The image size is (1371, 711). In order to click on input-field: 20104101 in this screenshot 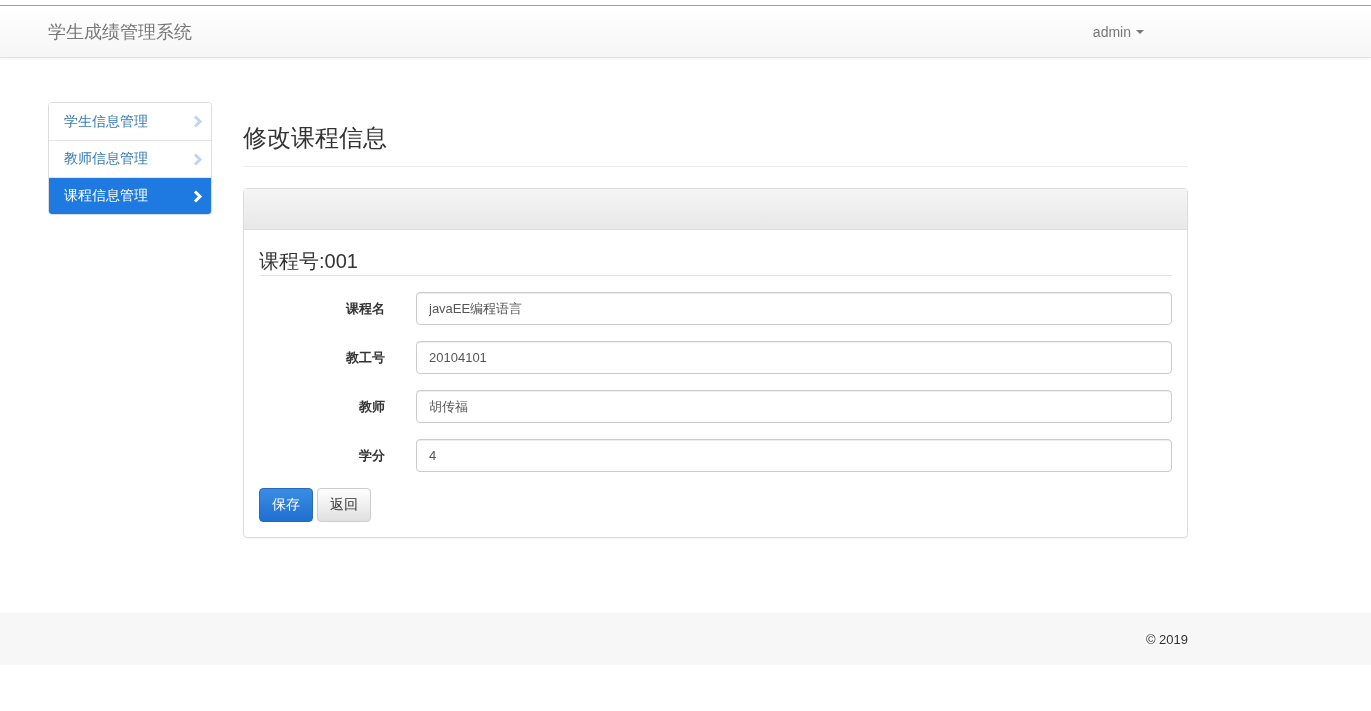, I will do `click(794, 357)`.